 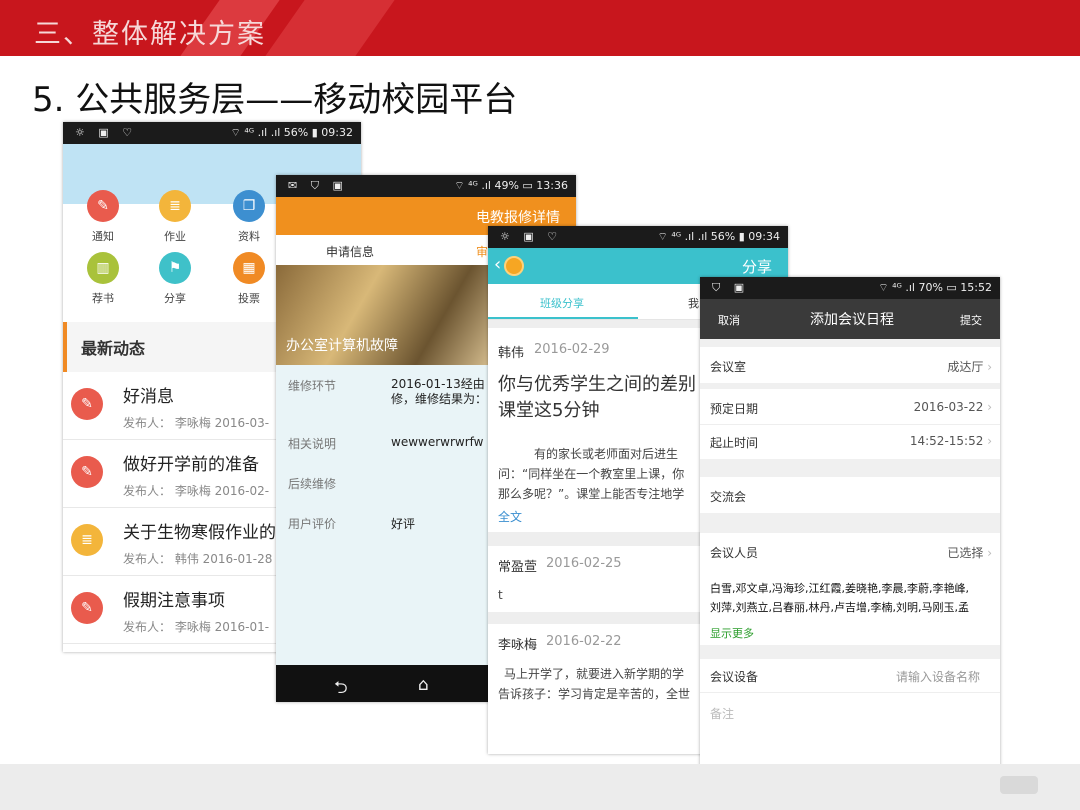 I want to click on submit-button: 提交, so click(x=971, y=320).